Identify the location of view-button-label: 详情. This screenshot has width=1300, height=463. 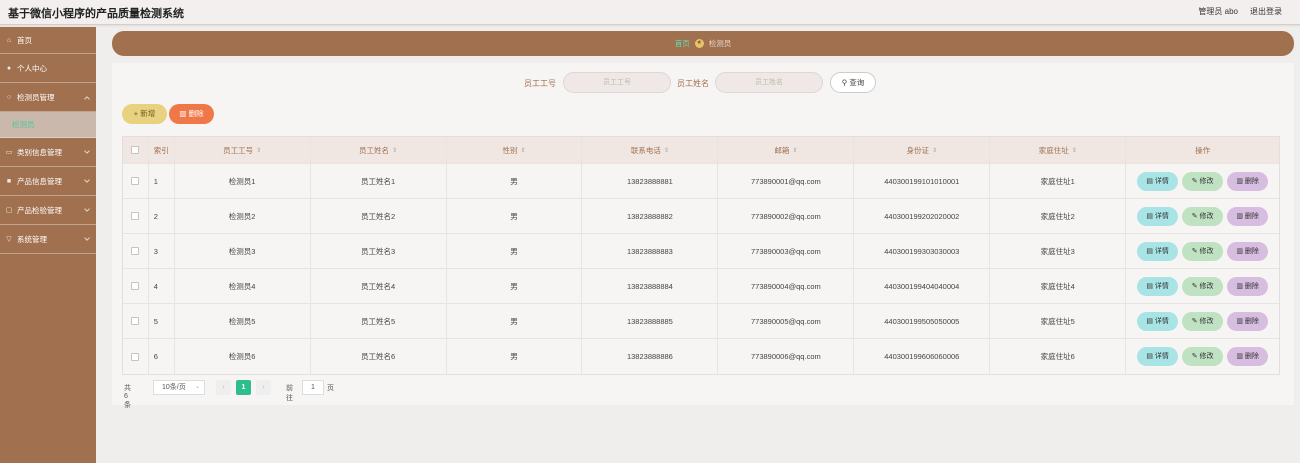
(1161, 181).